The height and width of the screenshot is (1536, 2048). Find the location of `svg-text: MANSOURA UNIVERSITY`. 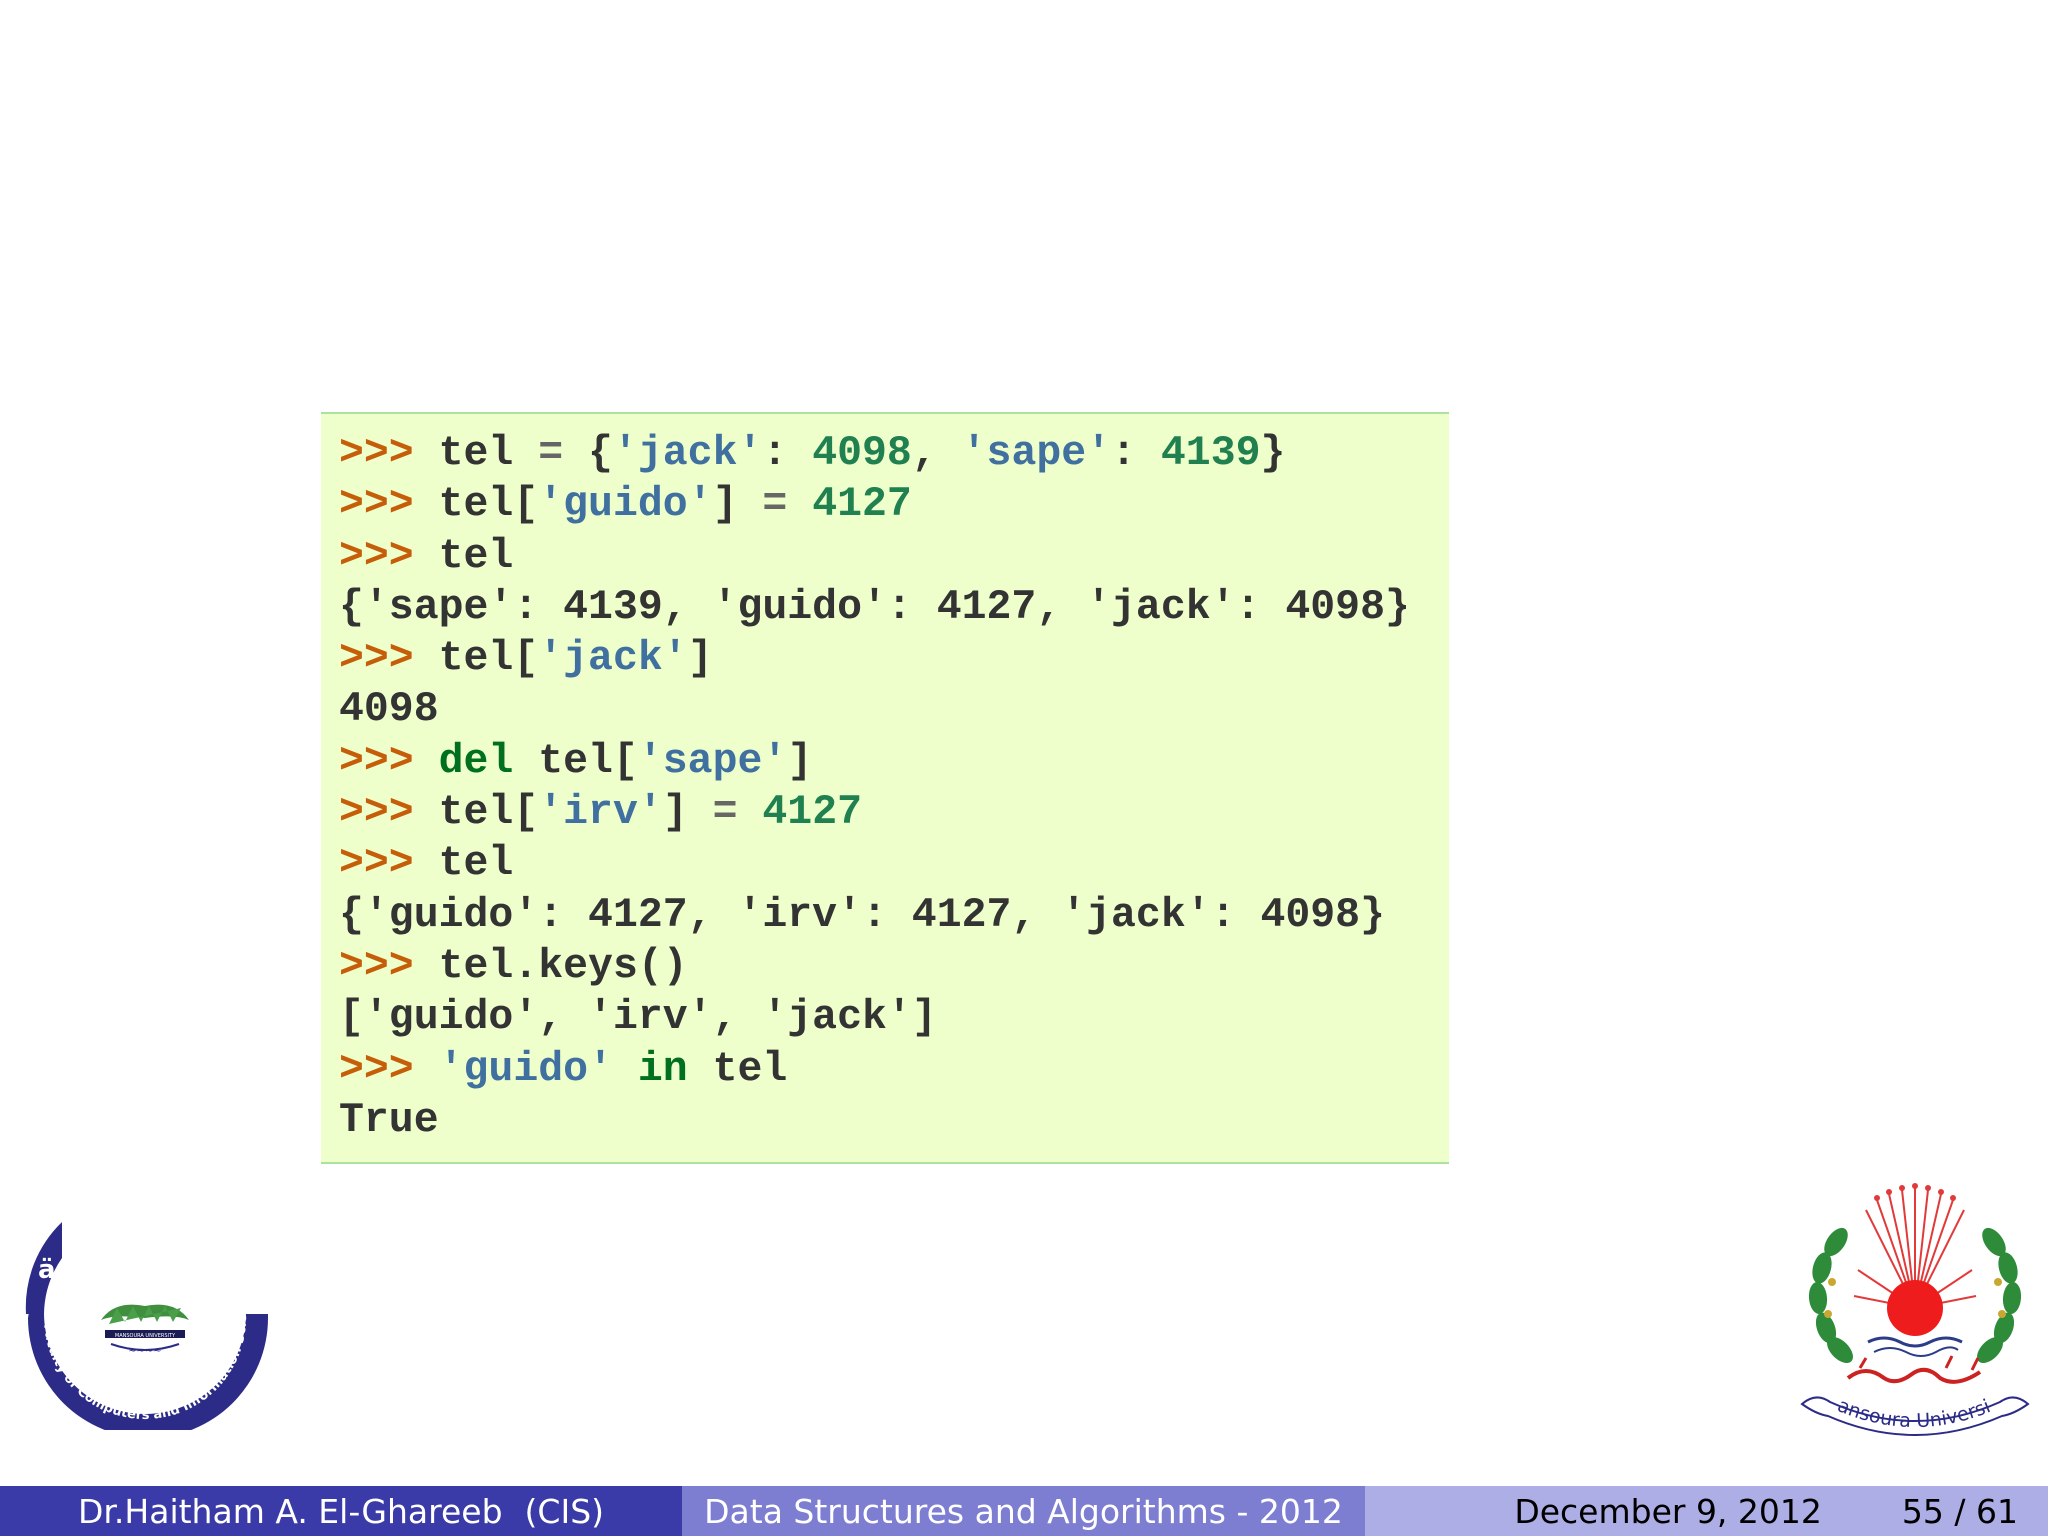

svg-text: MANSOURA UNIVERSITY is located at coordinates (145, 1336).